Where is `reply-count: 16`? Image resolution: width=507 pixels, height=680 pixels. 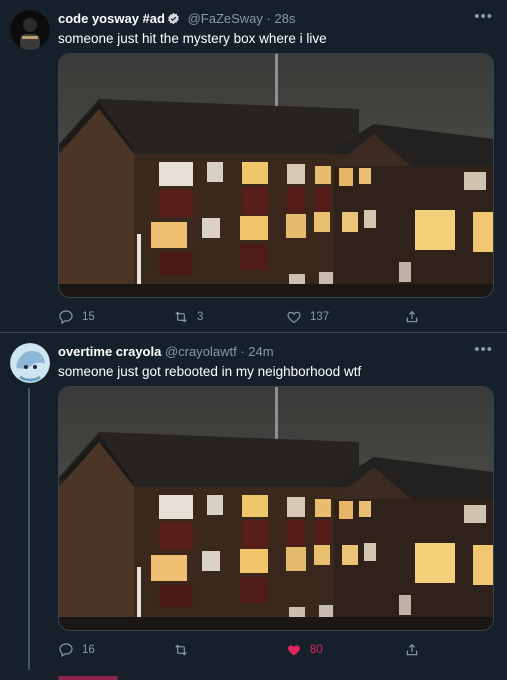
reply-count: 16 is located at coordinates (88, 650).